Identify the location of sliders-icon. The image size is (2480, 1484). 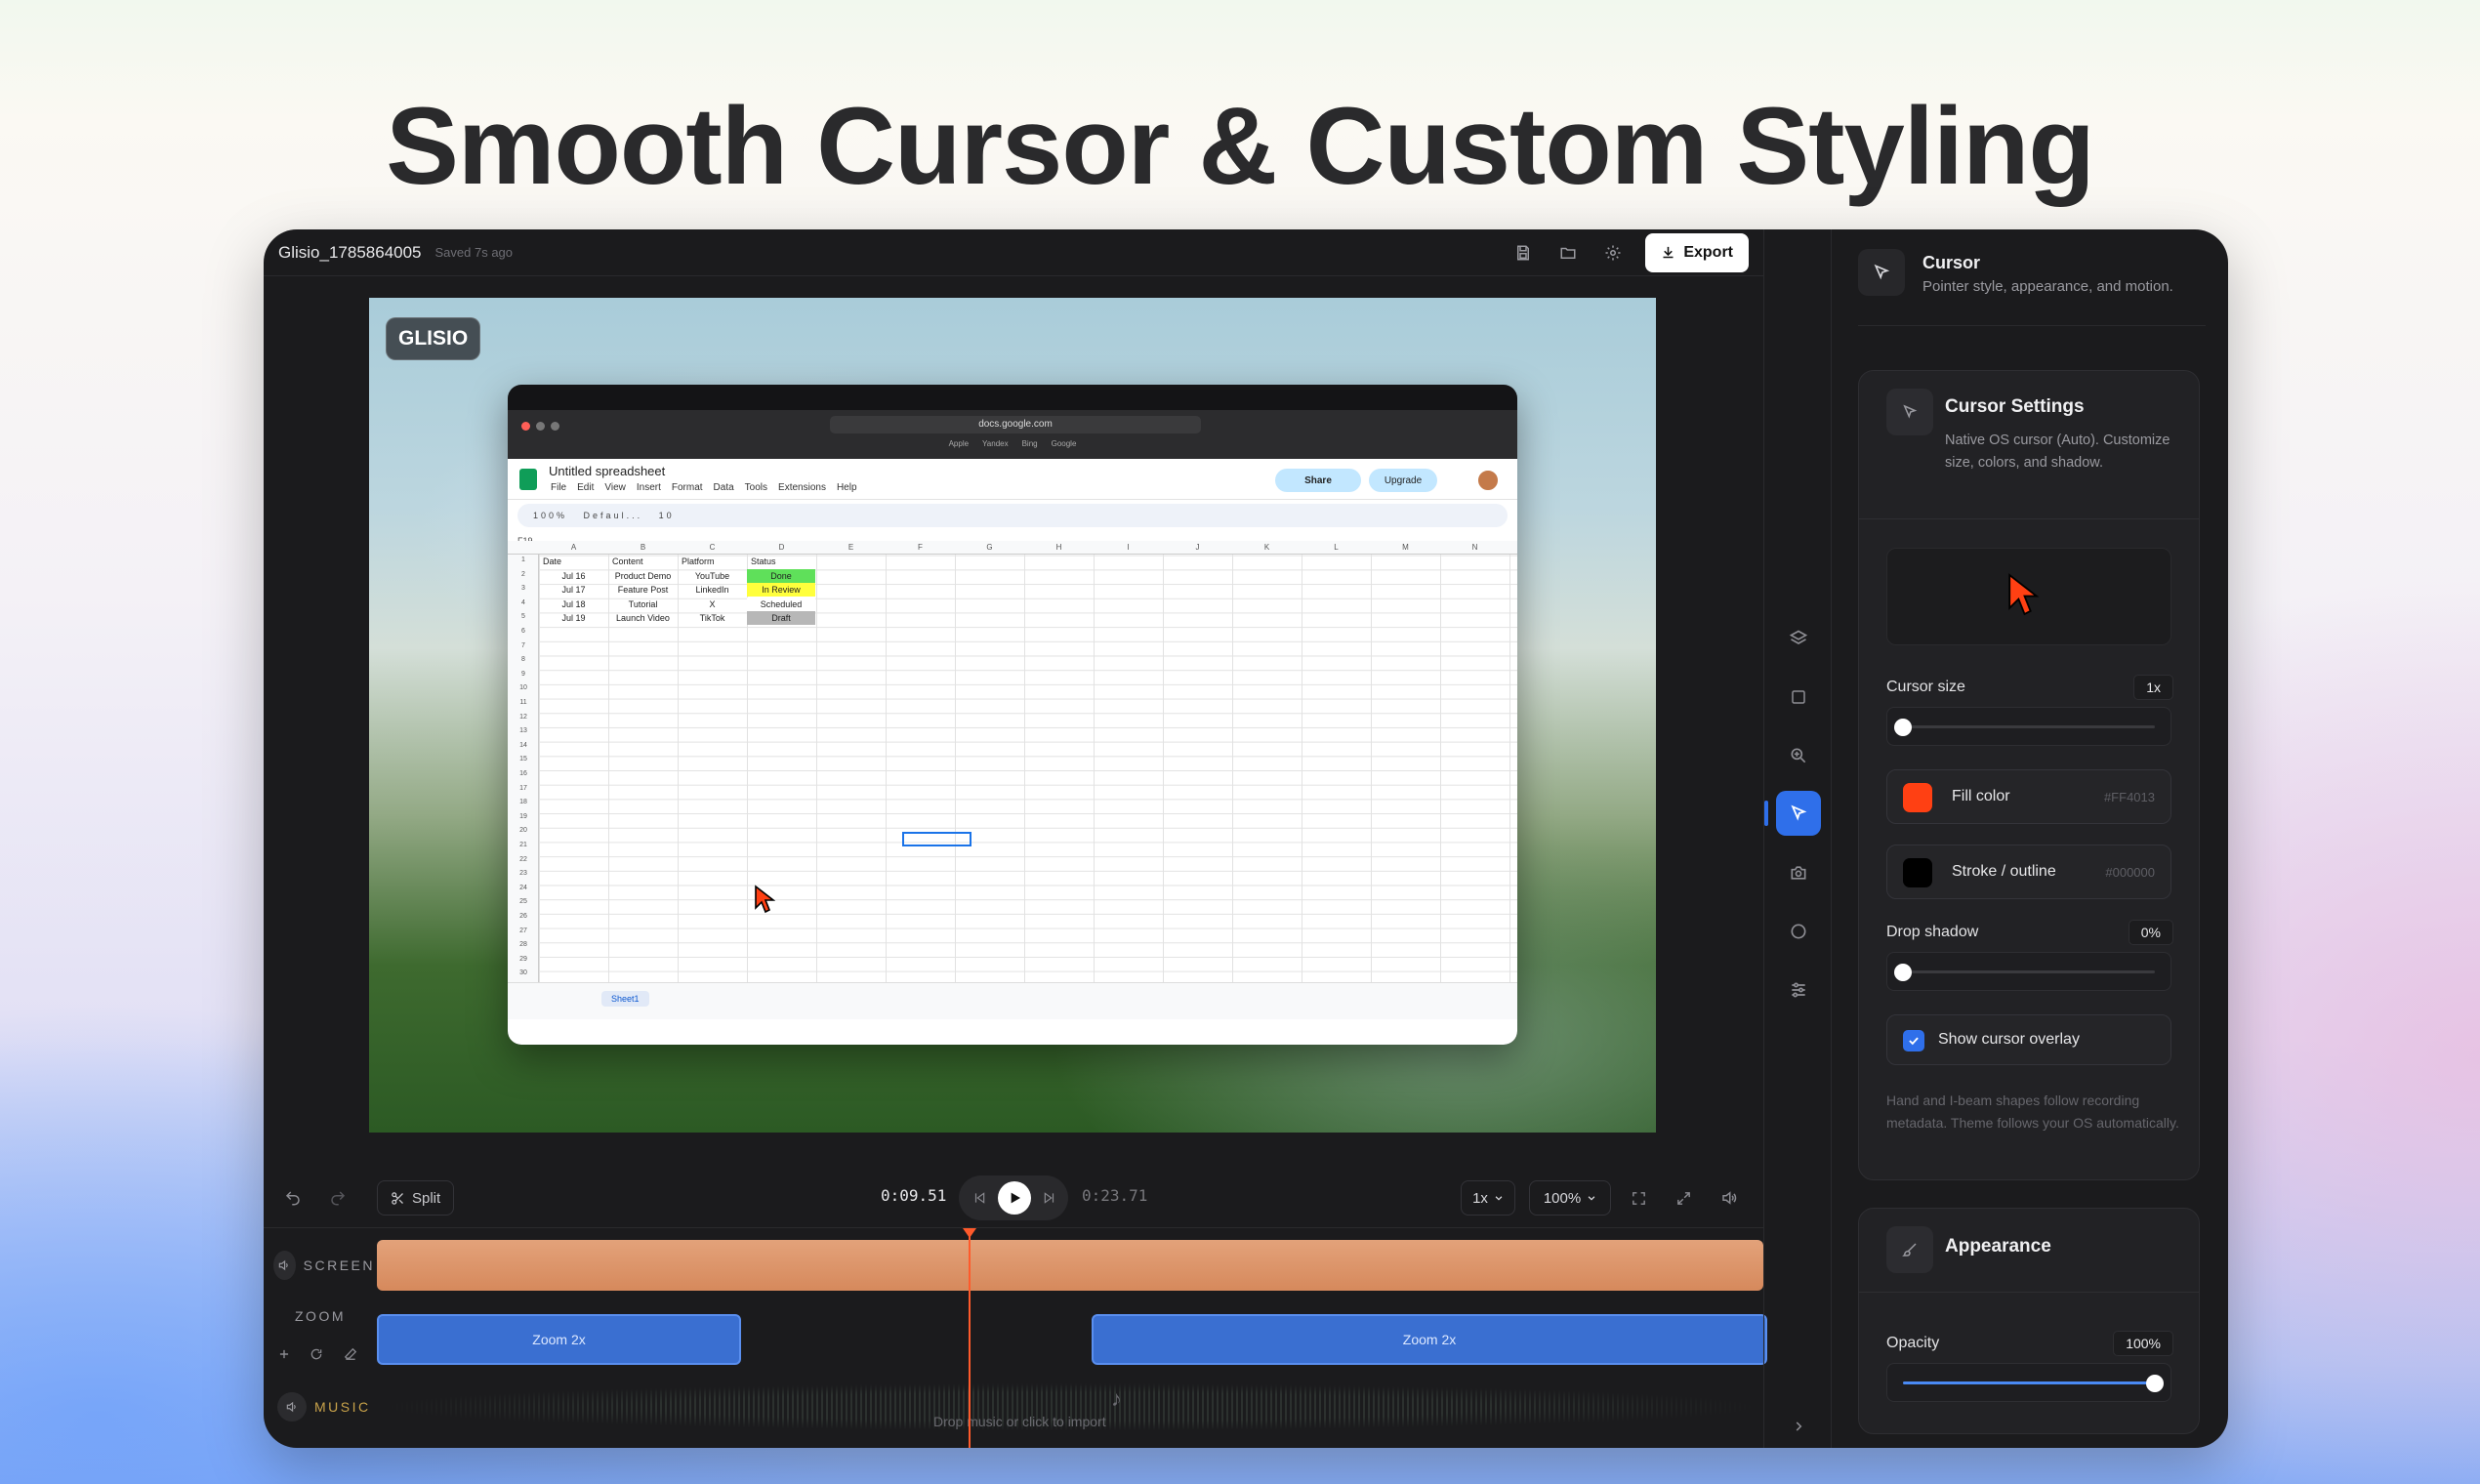
(1798, 990).